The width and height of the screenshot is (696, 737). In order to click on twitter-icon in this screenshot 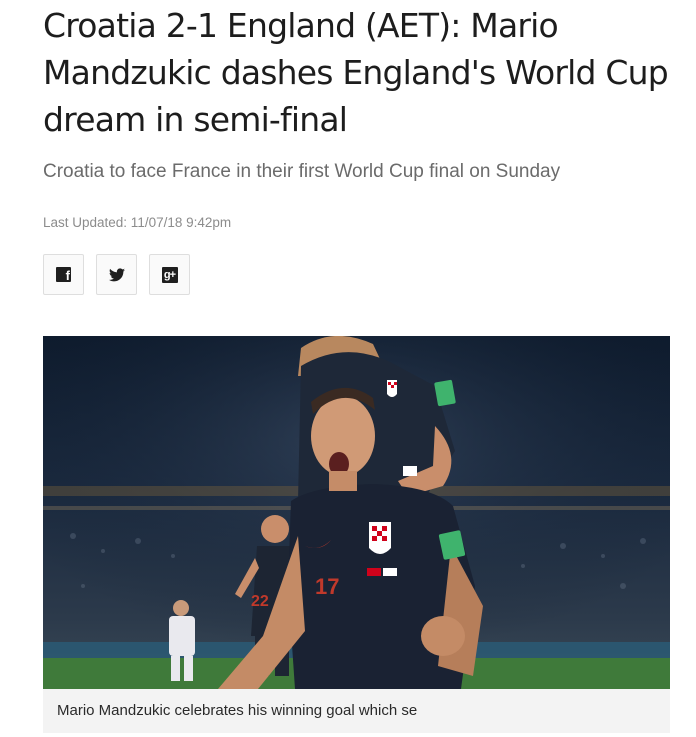, I will do `click(116, 274)`.